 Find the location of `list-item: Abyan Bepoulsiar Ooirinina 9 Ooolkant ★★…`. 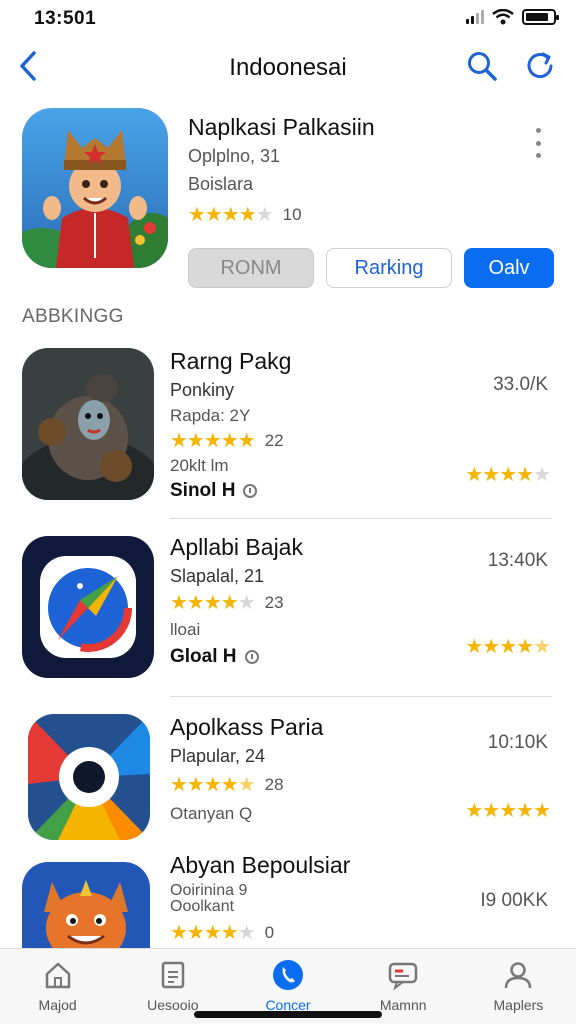

list-item: Abyan Bepoulsiar Ooirinina 9 Ooolkant ★★… is located at coordinates (288, 900).